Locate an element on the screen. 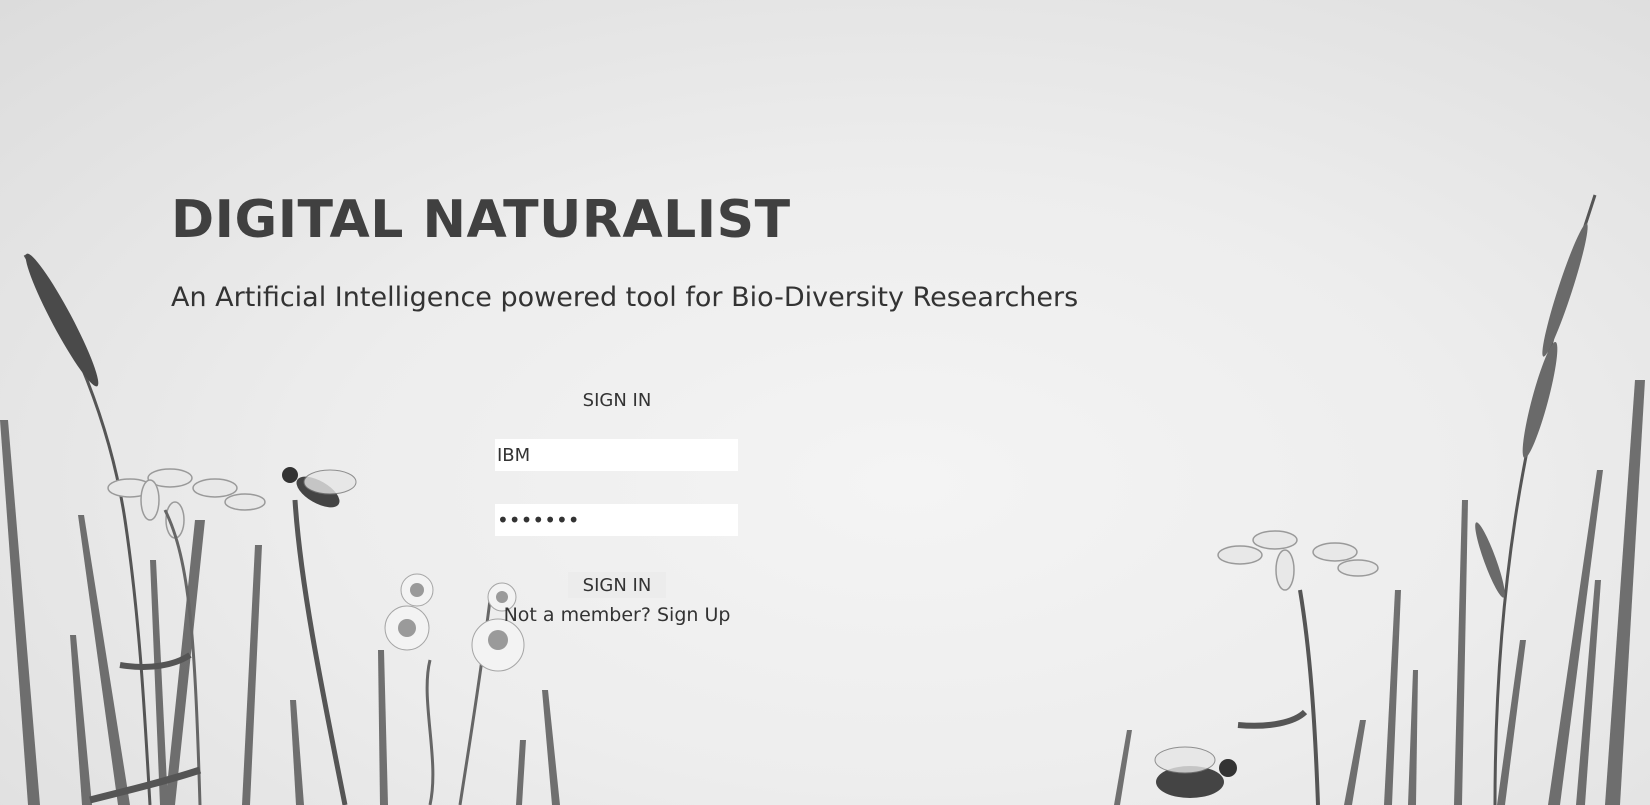 The width and height of the screenshot is (1650, 805). password-input is located at coordinates (616, 520).